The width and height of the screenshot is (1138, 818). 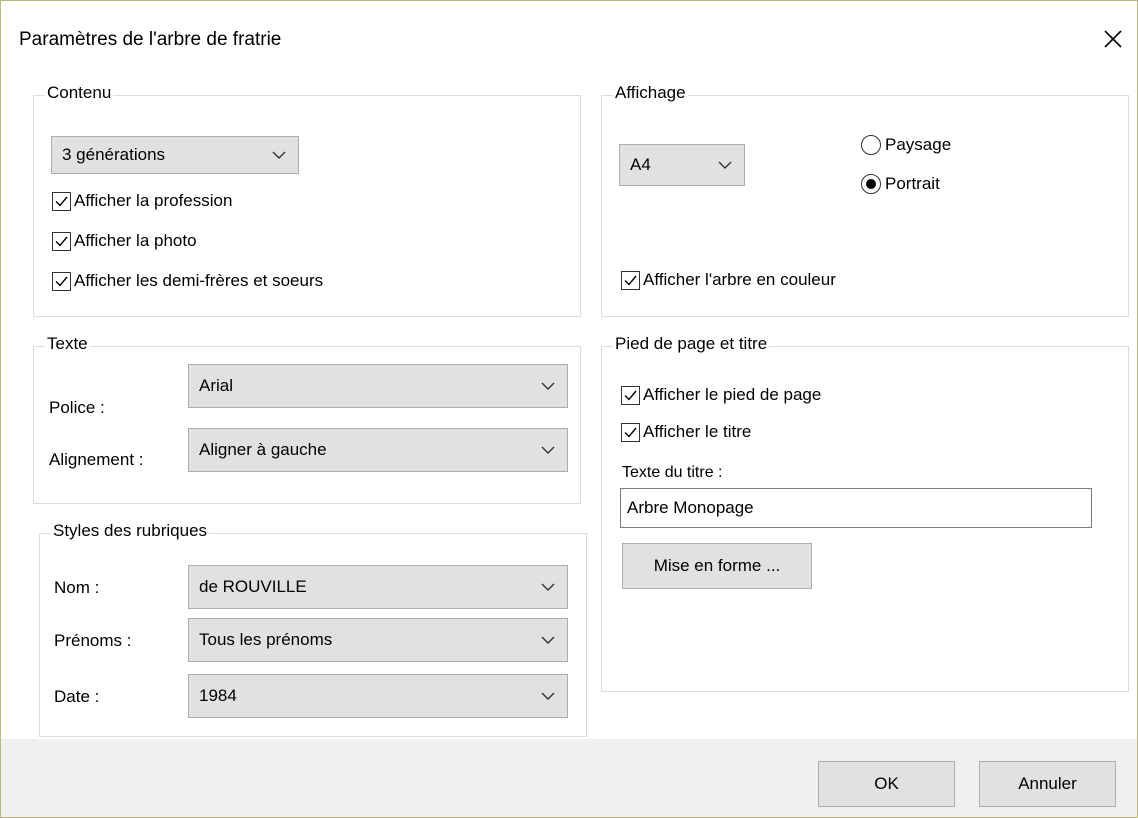 I want to click on check-demi-freres-label: Afficher les demi-frères et soeurs, so click(x=199, y=280).